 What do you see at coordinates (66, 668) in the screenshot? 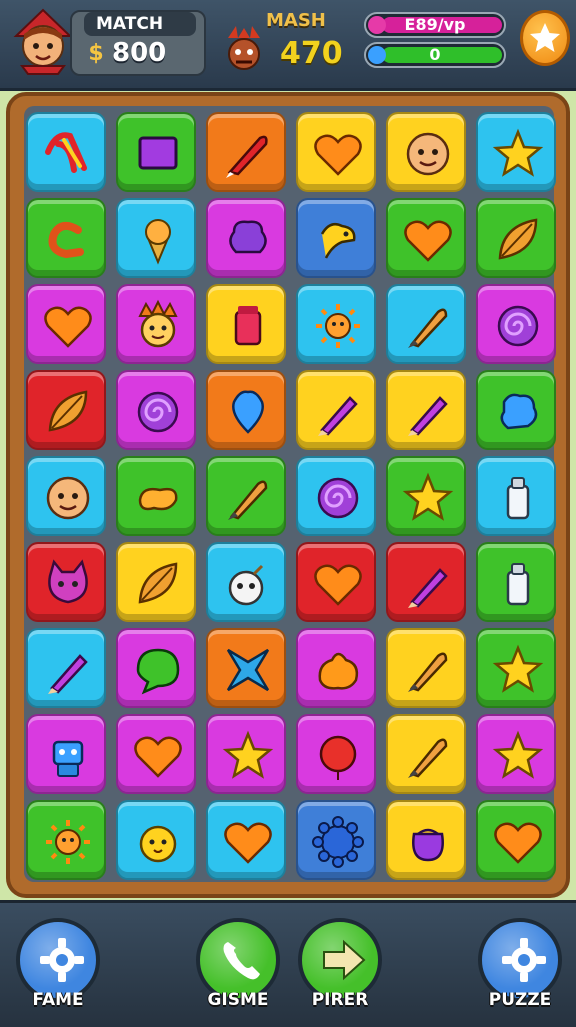
I see `tile-pencil-r7c1` at bounding box center [66, 668].